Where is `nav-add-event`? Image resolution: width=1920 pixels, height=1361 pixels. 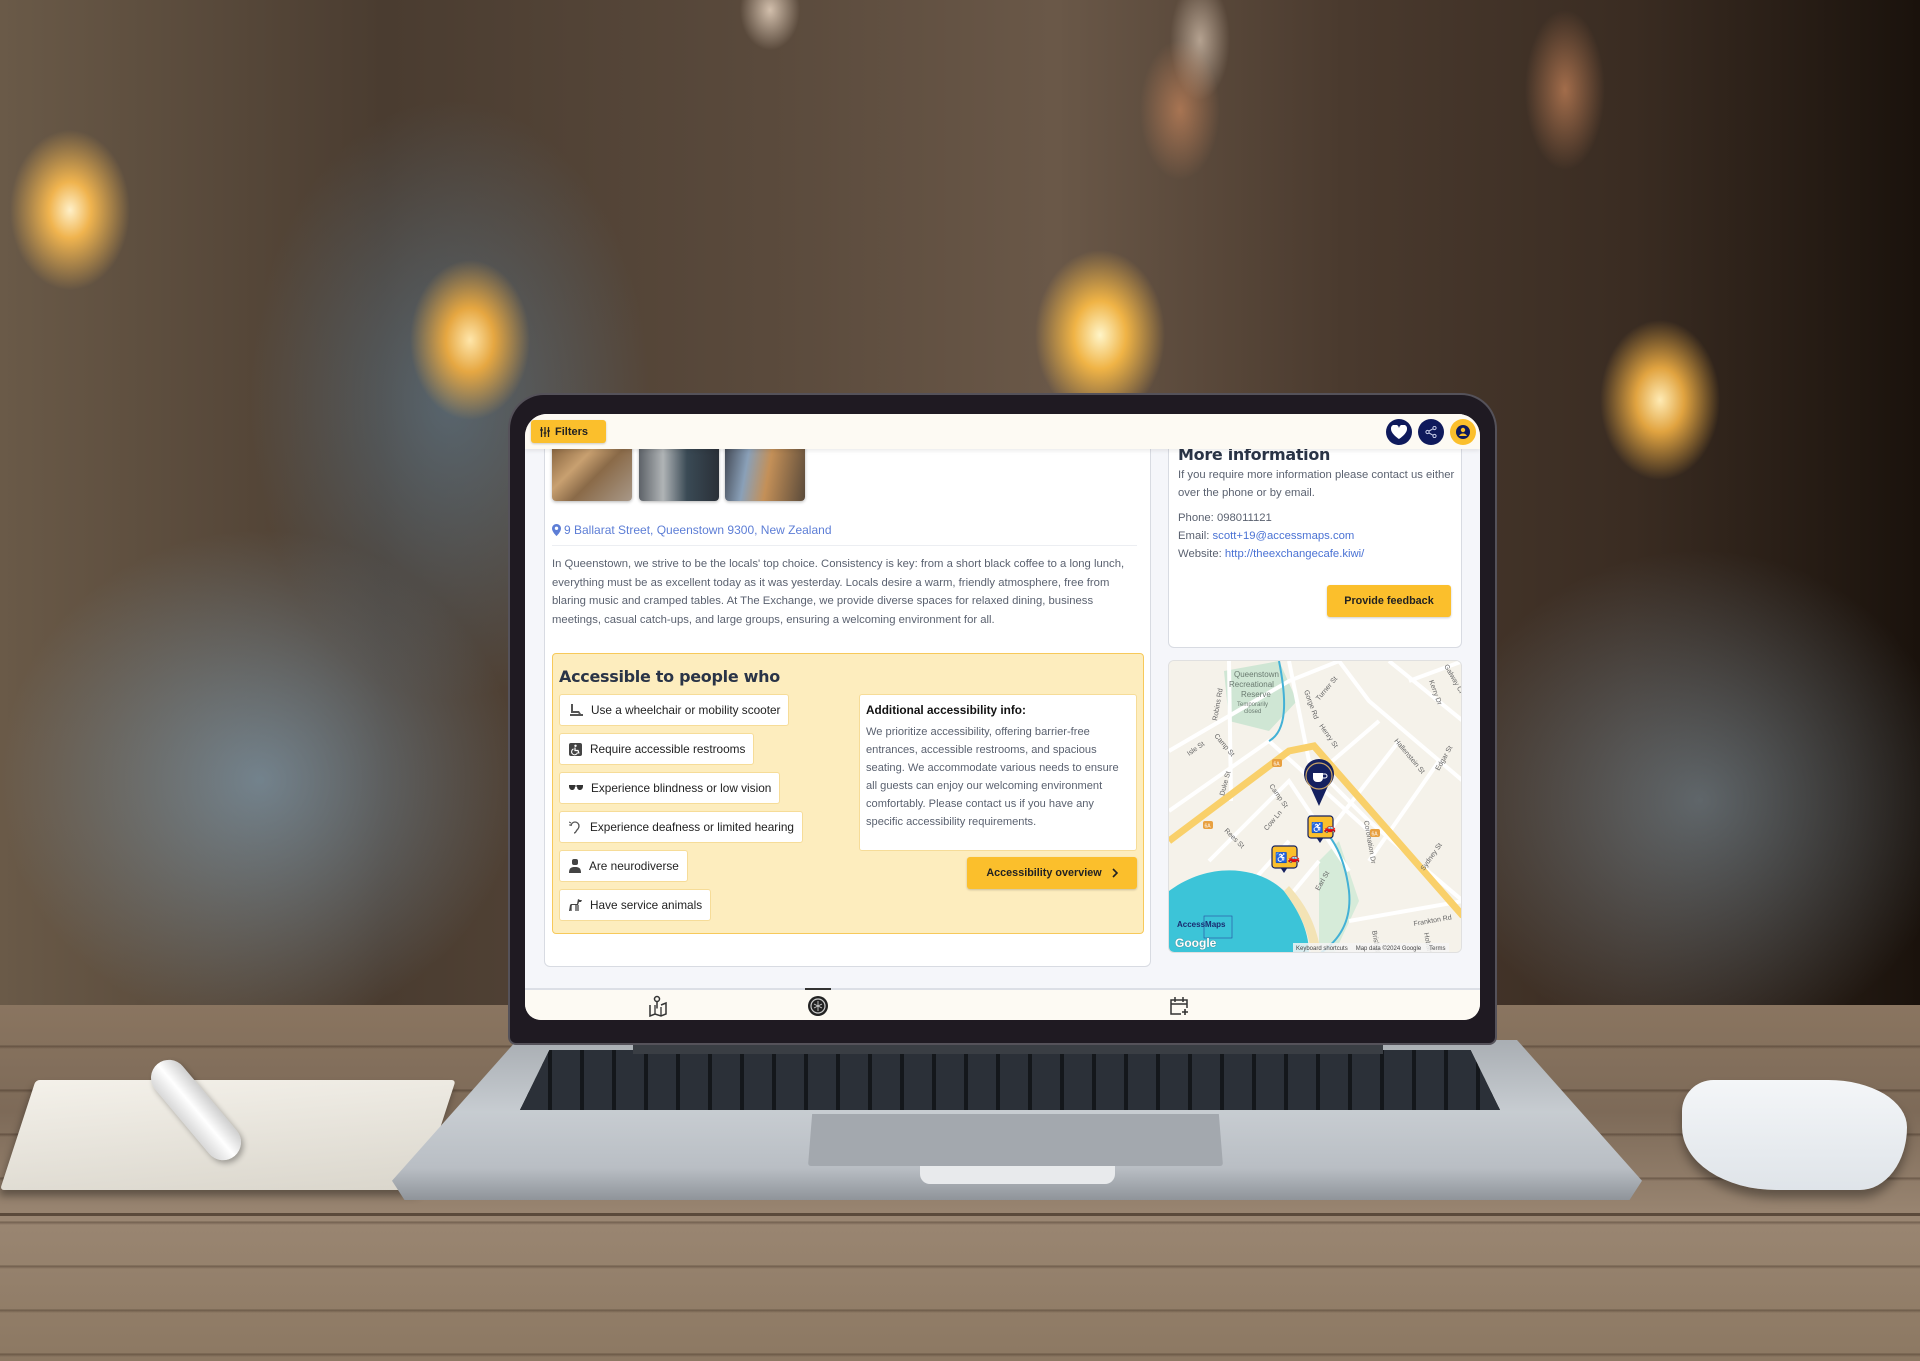 nav-add-event is located at coordinates (1179, 1006).